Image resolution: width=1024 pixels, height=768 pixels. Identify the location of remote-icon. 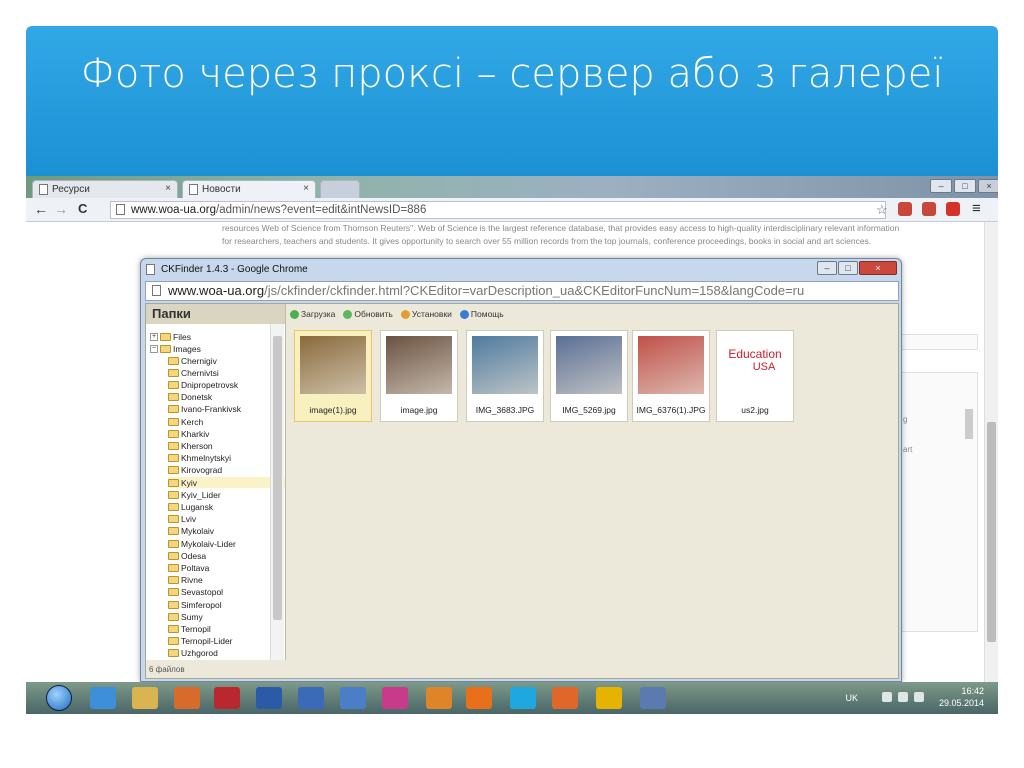
(311, 698).